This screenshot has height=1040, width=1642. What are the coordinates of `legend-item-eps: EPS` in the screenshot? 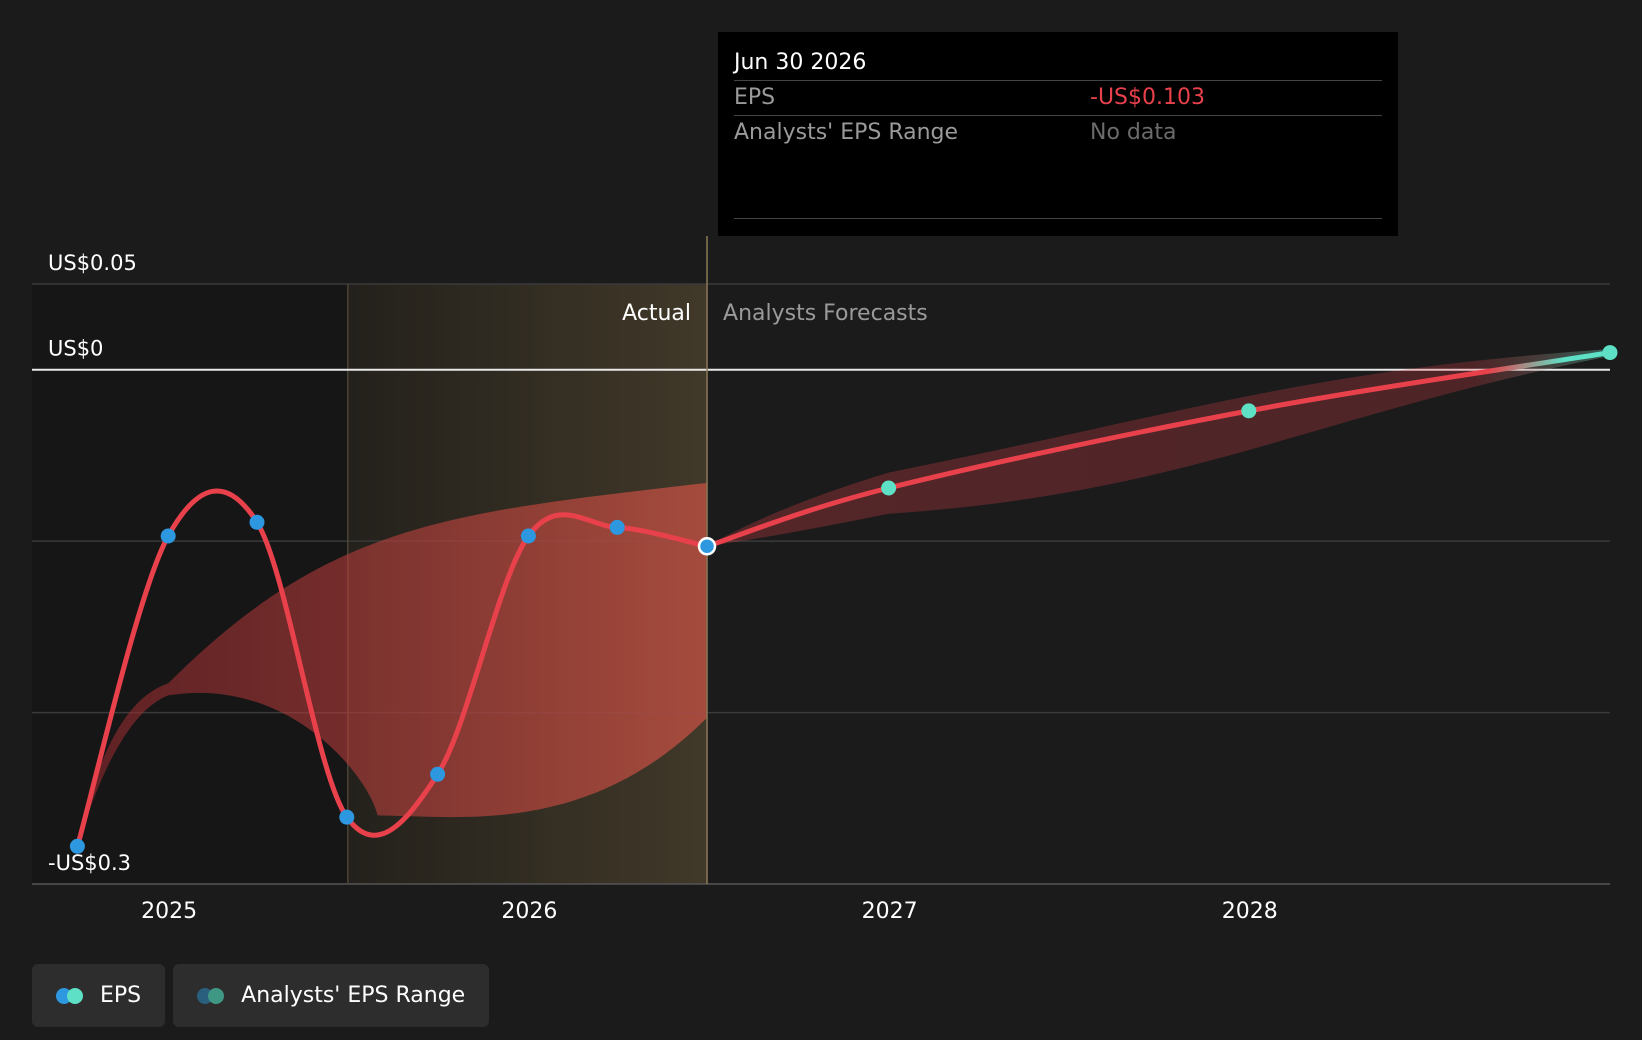 It's located at (99, 995).